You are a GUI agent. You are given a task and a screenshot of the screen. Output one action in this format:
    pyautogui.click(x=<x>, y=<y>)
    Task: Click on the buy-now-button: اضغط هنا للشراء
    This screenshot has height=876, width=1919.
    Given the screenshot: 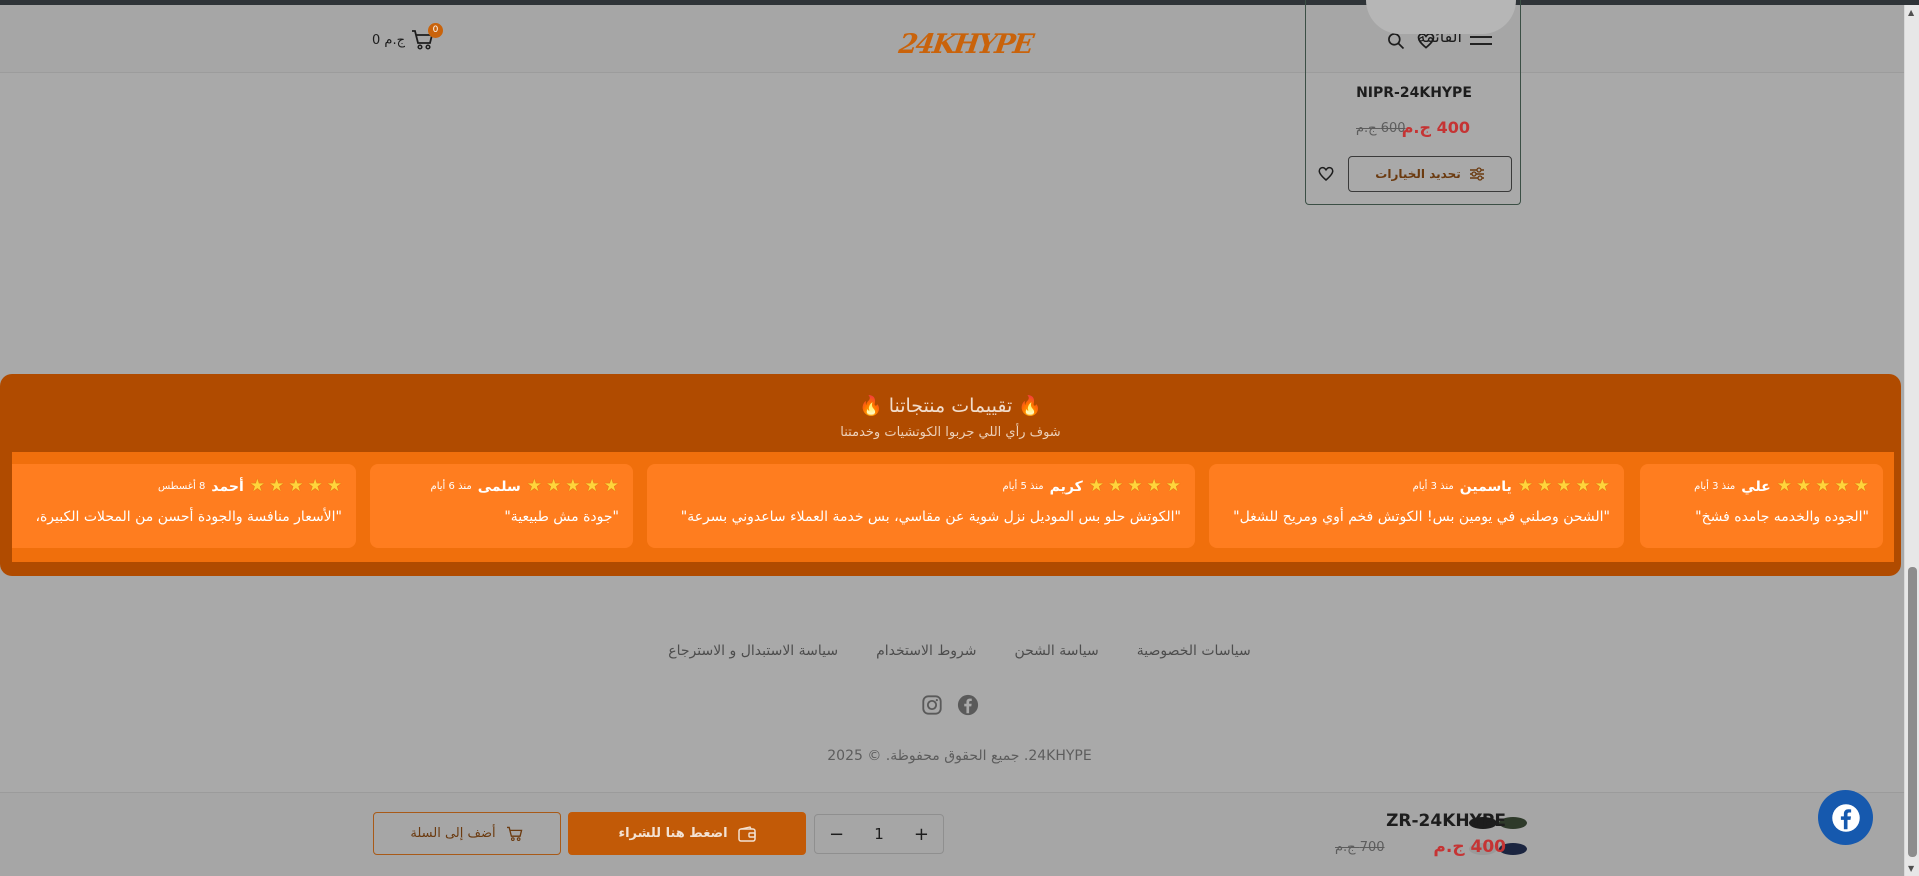 What is the action you would take?
    pyautogui.click(x=687, y=833)
    